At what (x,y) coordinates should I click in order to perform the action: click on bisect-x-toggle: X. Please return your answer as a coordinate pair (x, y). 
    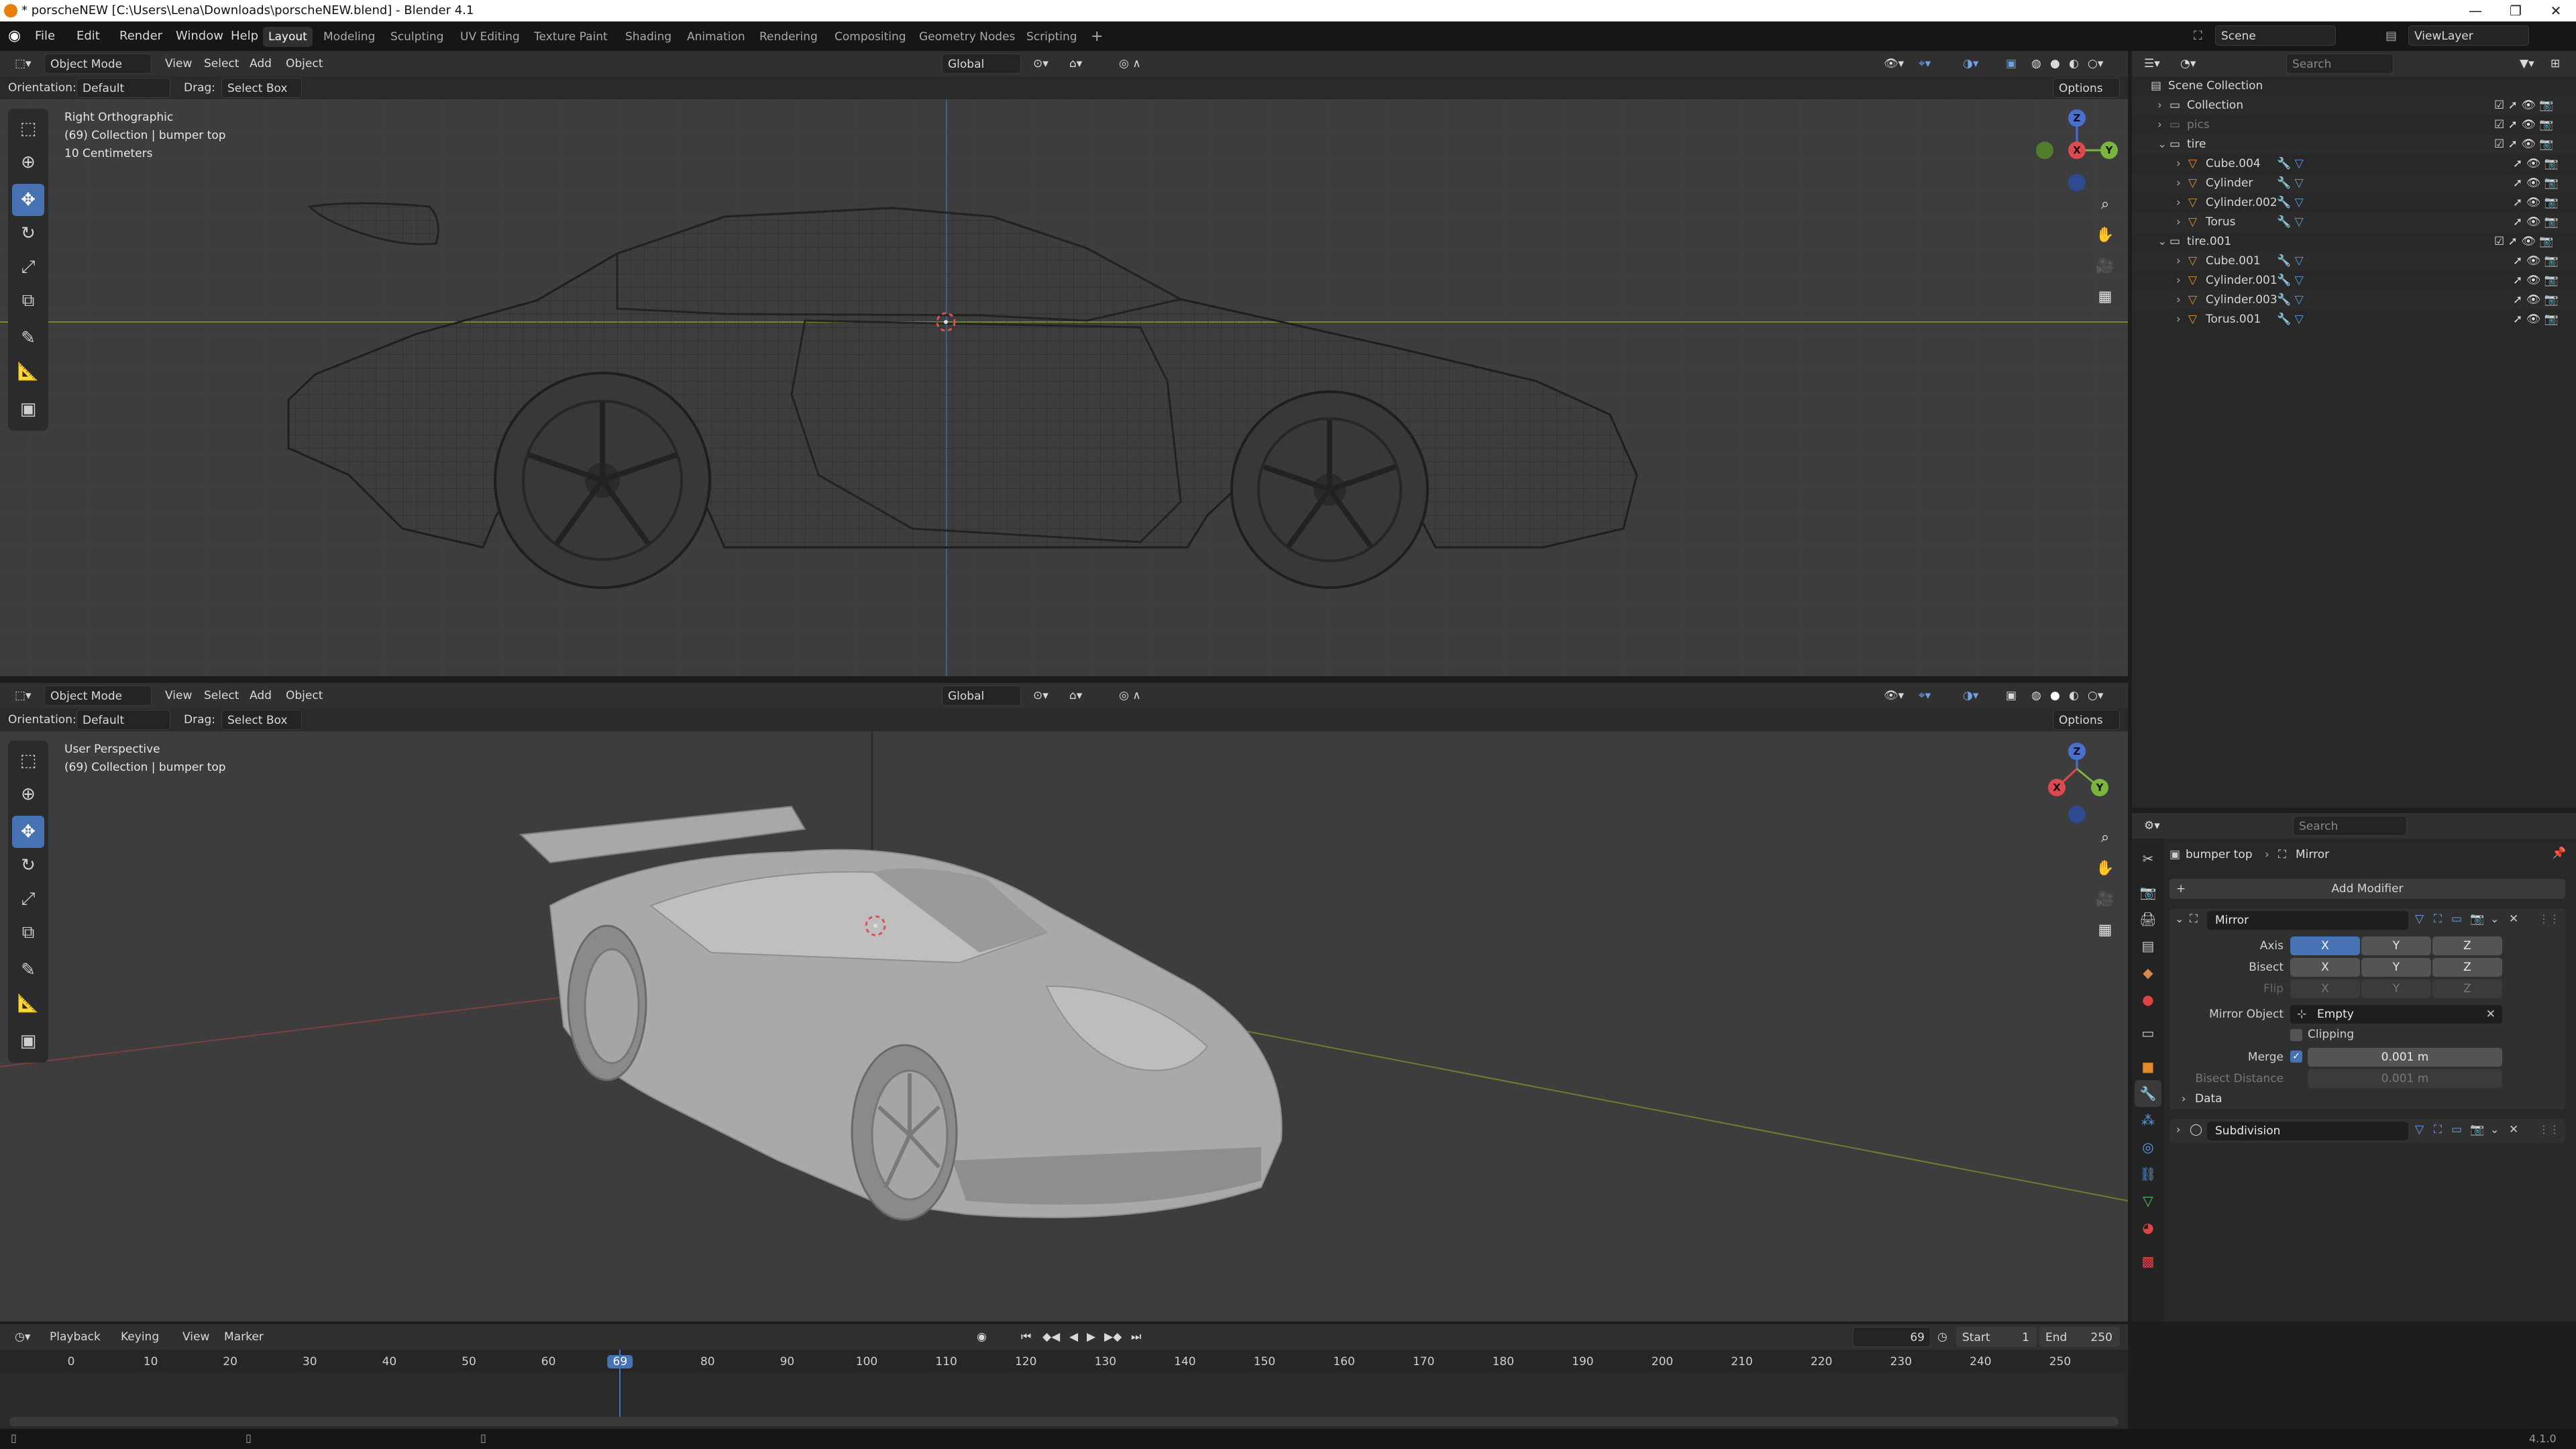
    Looking at the image, I should click on (2325, 967).